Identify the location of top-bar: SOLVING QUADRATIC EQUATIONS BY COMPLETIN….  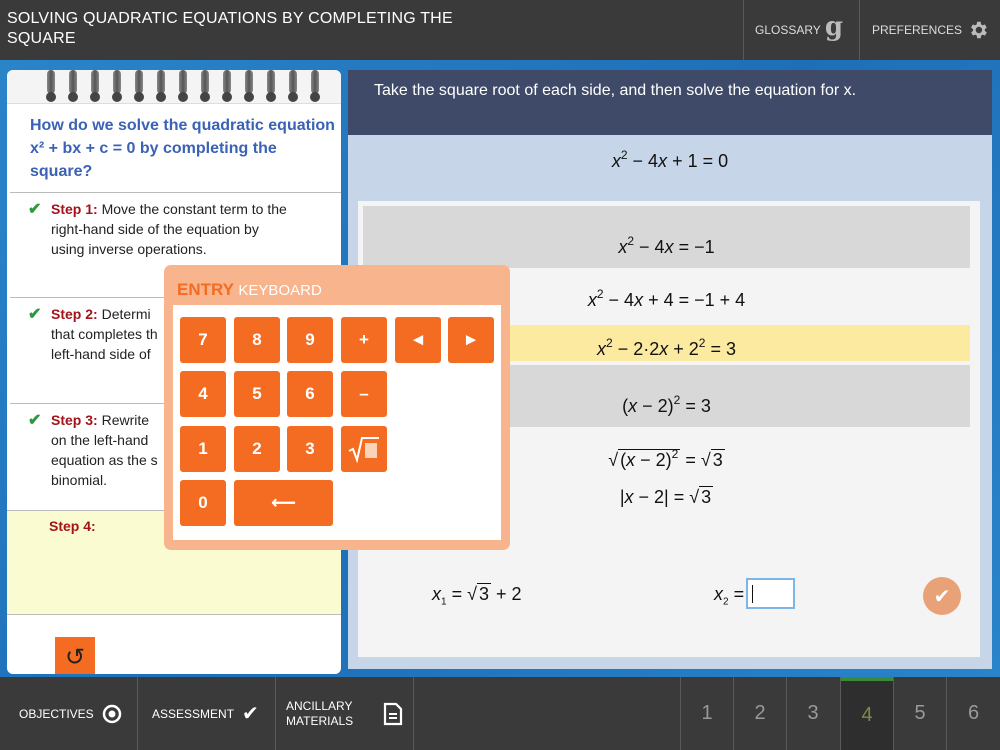
(500, 30).